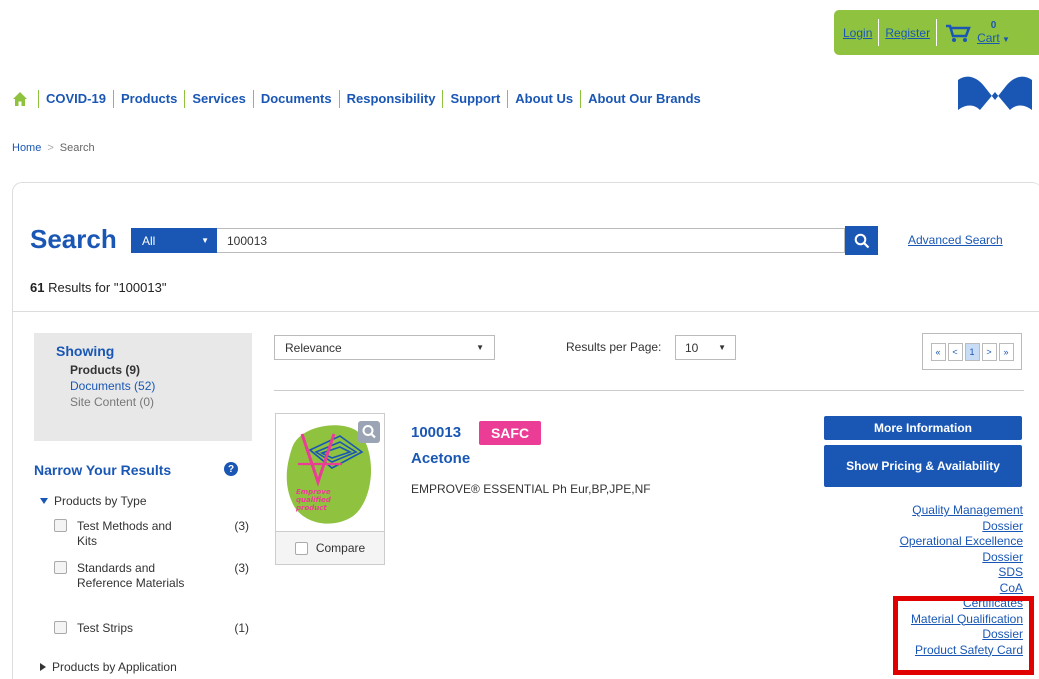 Image resolution: width=1039 pixels, height=679 pixels. Describe the element at coordinates (133, 628) in the screenshot. I see `filter-label: Test Strips` at that location.